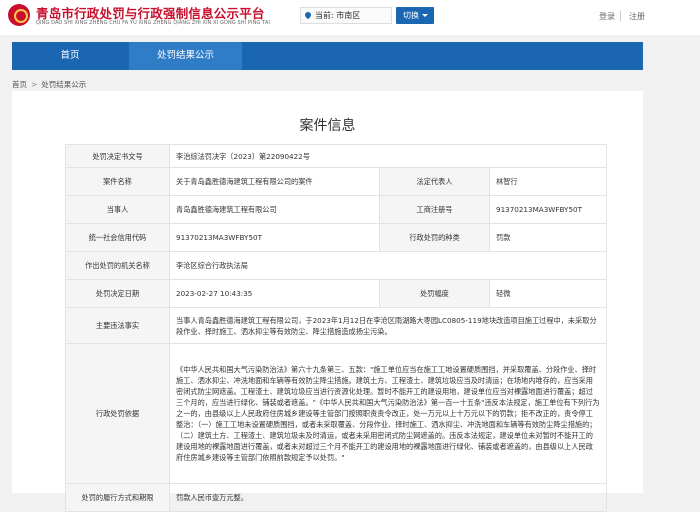 Image resolution: width=700 pixels, height=512 pixels. What do you see at coordinates (338, 15) in the screenshot?
I see `location-label: 当前: 市南区` at bounding box center [338, 15].